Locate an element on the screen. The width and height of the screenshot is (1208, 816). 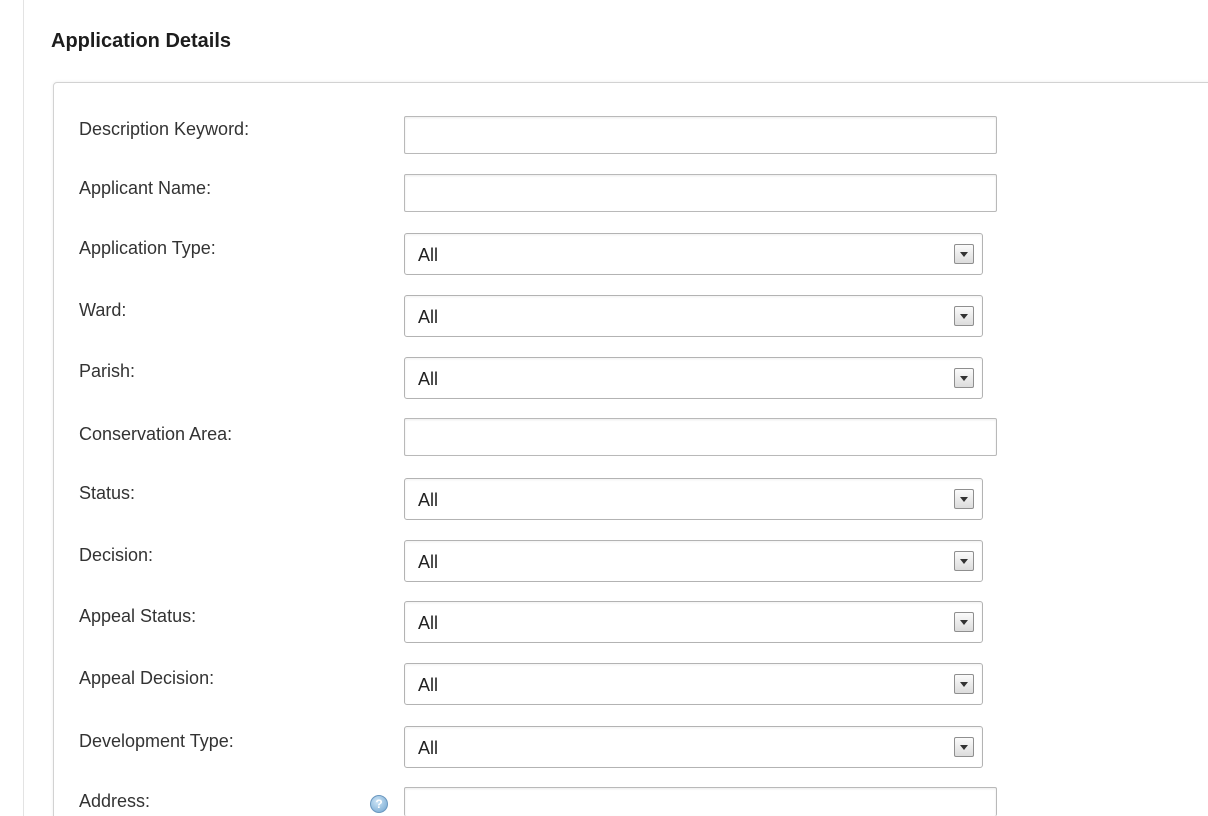
applicant-name-input is located at coordinates (700, 193).